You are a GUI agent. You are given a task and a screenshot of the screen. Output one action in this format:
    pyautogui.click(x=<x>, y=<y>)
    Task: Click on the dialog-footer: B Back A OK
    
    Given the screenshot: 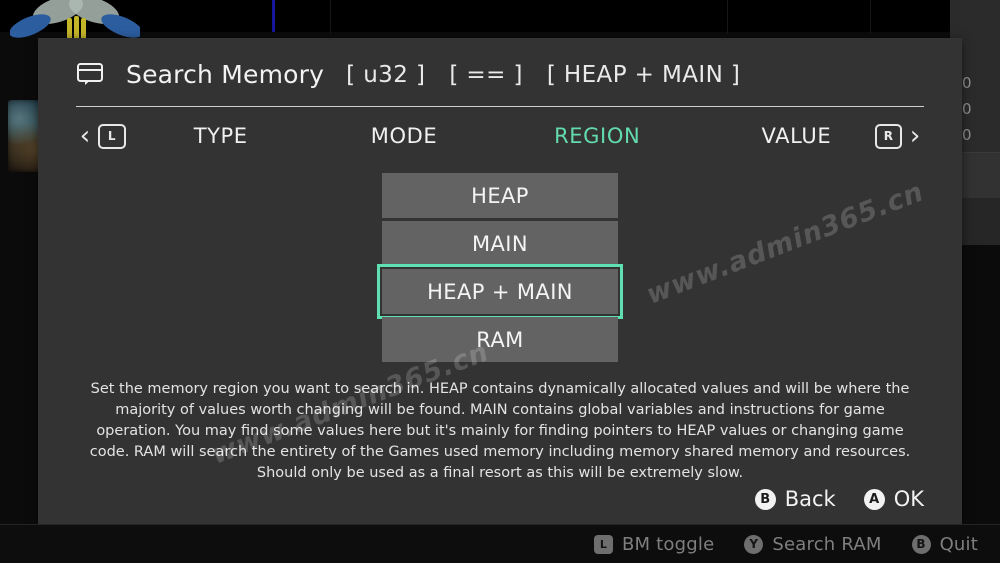 What is the action you would take?
    pyautogui.click(x=839, y=499)
    